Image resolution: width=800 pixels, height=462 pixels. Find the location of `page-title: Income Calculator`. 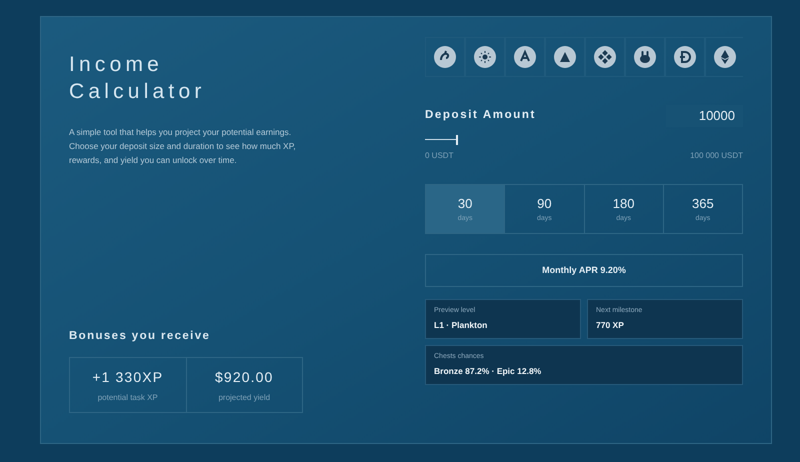

page-title: Income Calculator is located at coordinates (138, 78).